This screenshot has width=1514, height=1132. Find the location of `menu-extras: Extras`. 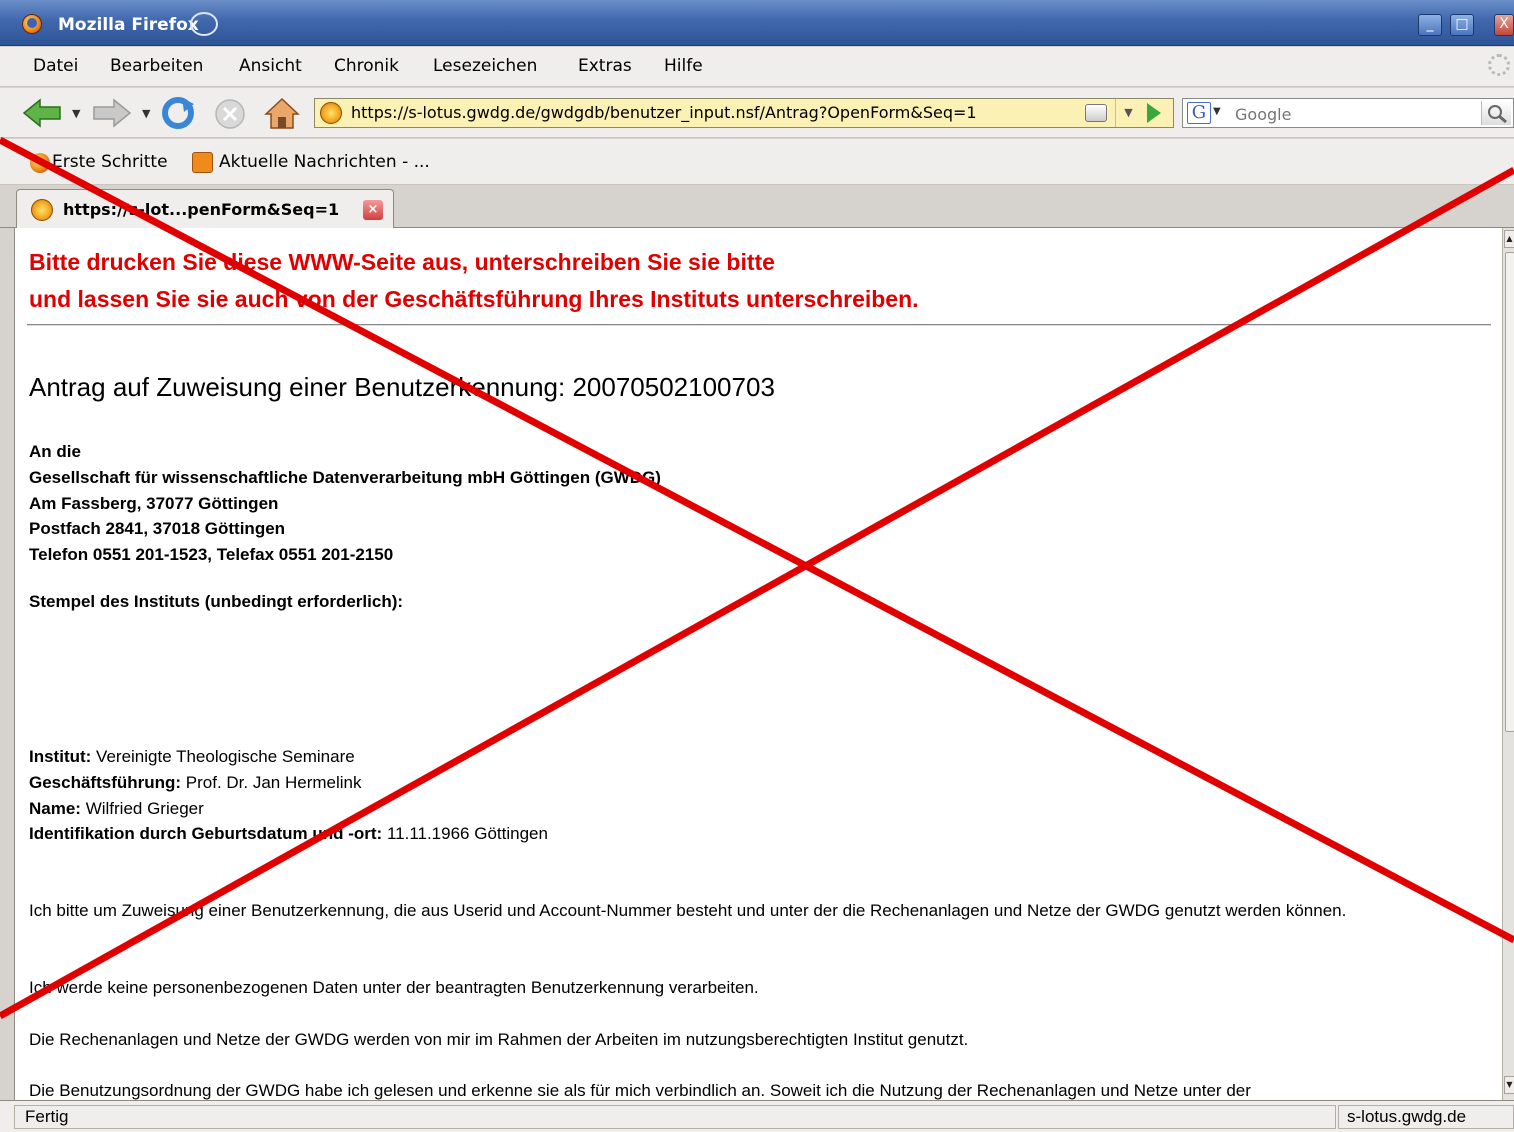

menu-extras: Extras is located at coordinates (605, 66).